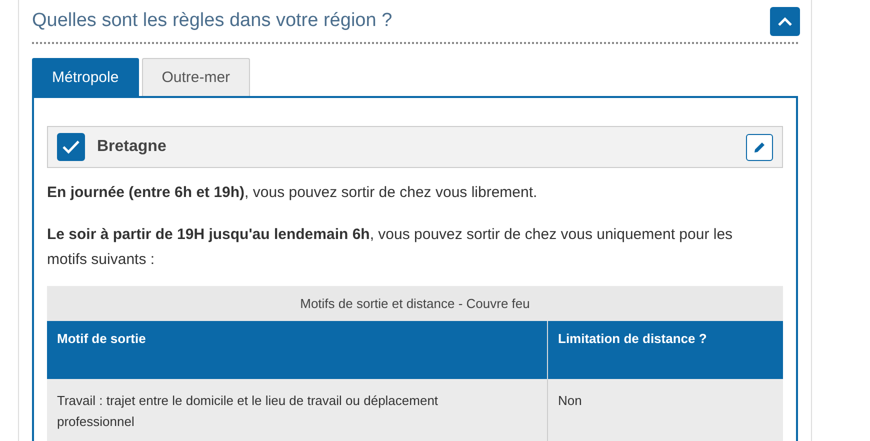  Describe the element at coordinates (196, 77) in the screenshot. I see `region-tab: Outre-mer` at that location.